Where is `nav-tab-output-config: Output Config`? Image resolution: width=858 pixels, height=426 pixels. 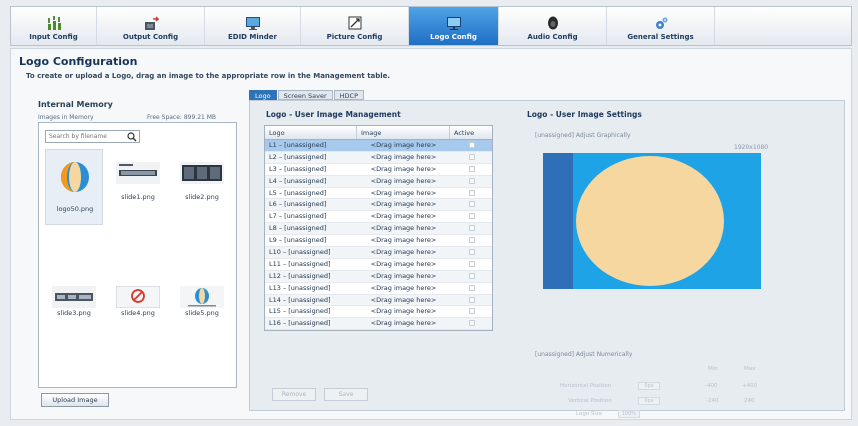 nav-tab-output-config: Output Config is located at coordinates (151, 26).